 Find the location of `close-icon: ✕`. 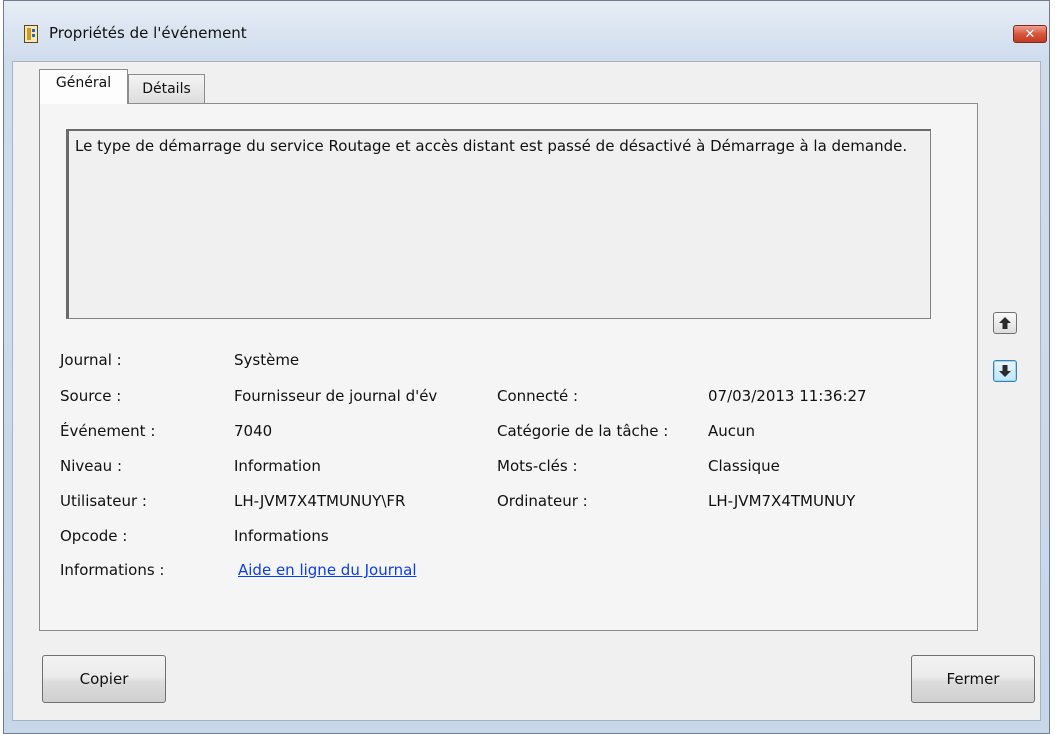

close-icon: ✕ is located at coordinates (1030, 34).